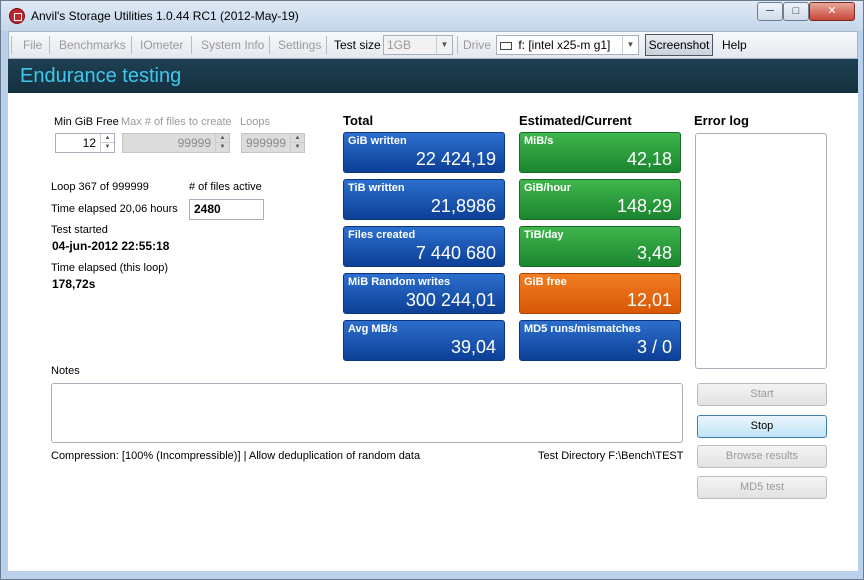  Describe the element at coordinates (762, 487) in the screenshot. I see `md5-test-button: MD5 test` at that location.